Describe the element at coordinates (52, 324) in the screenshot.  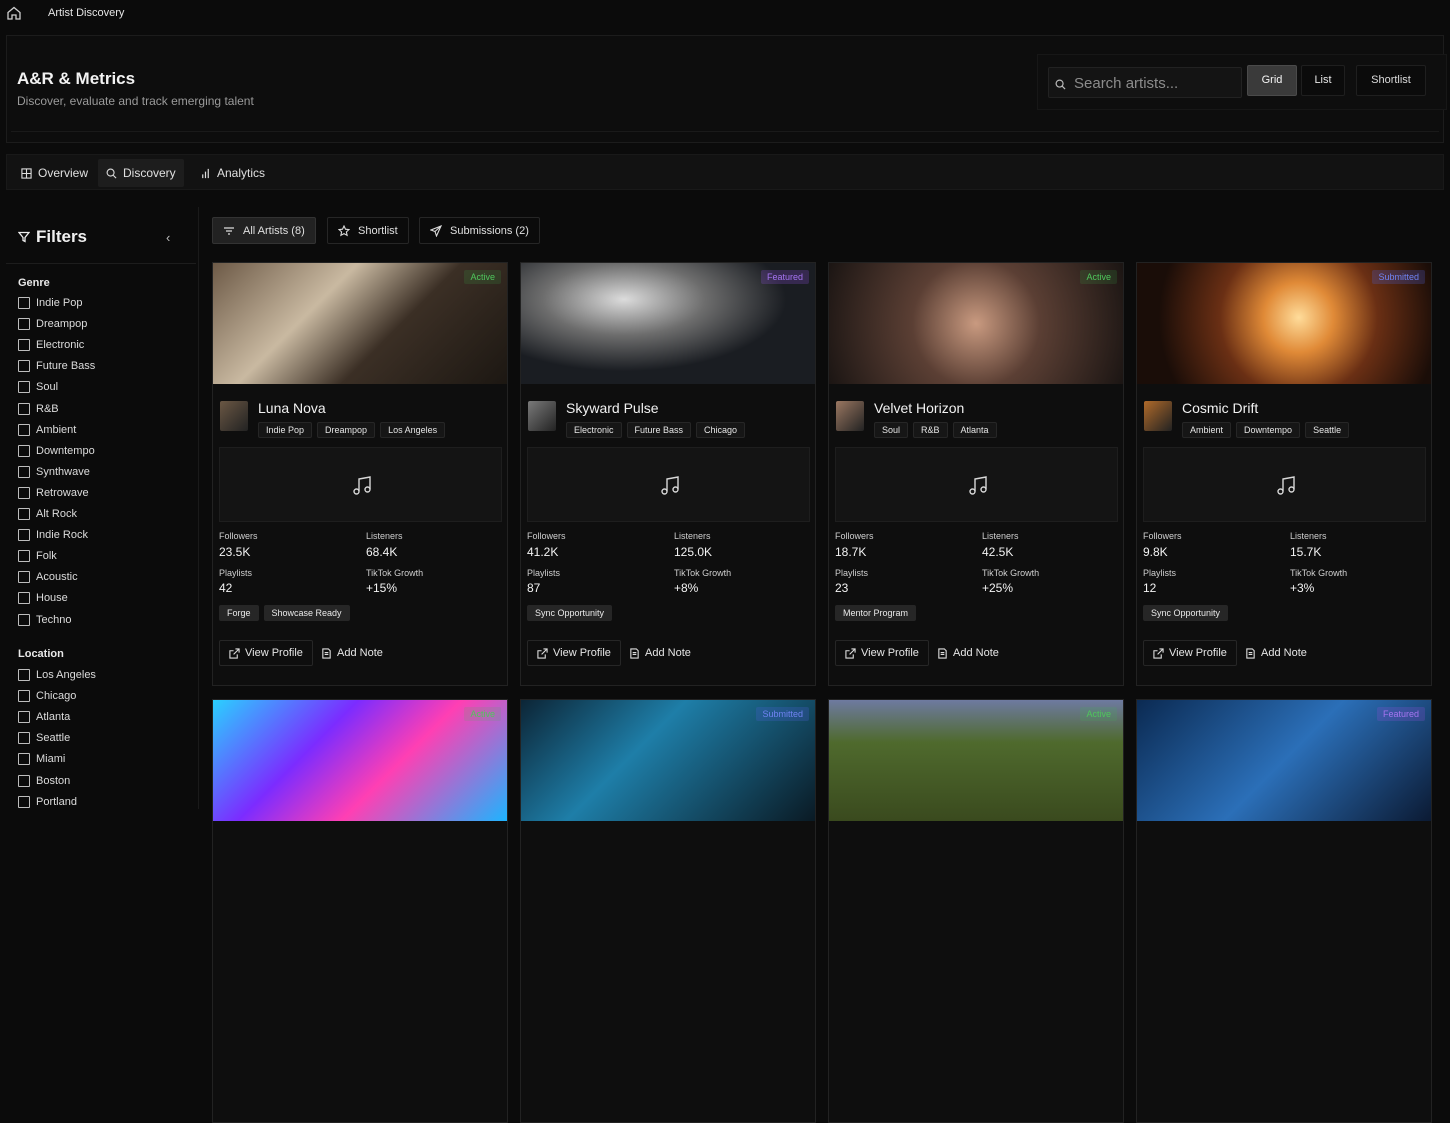
I see `filter-option: Dreampop` at that location.